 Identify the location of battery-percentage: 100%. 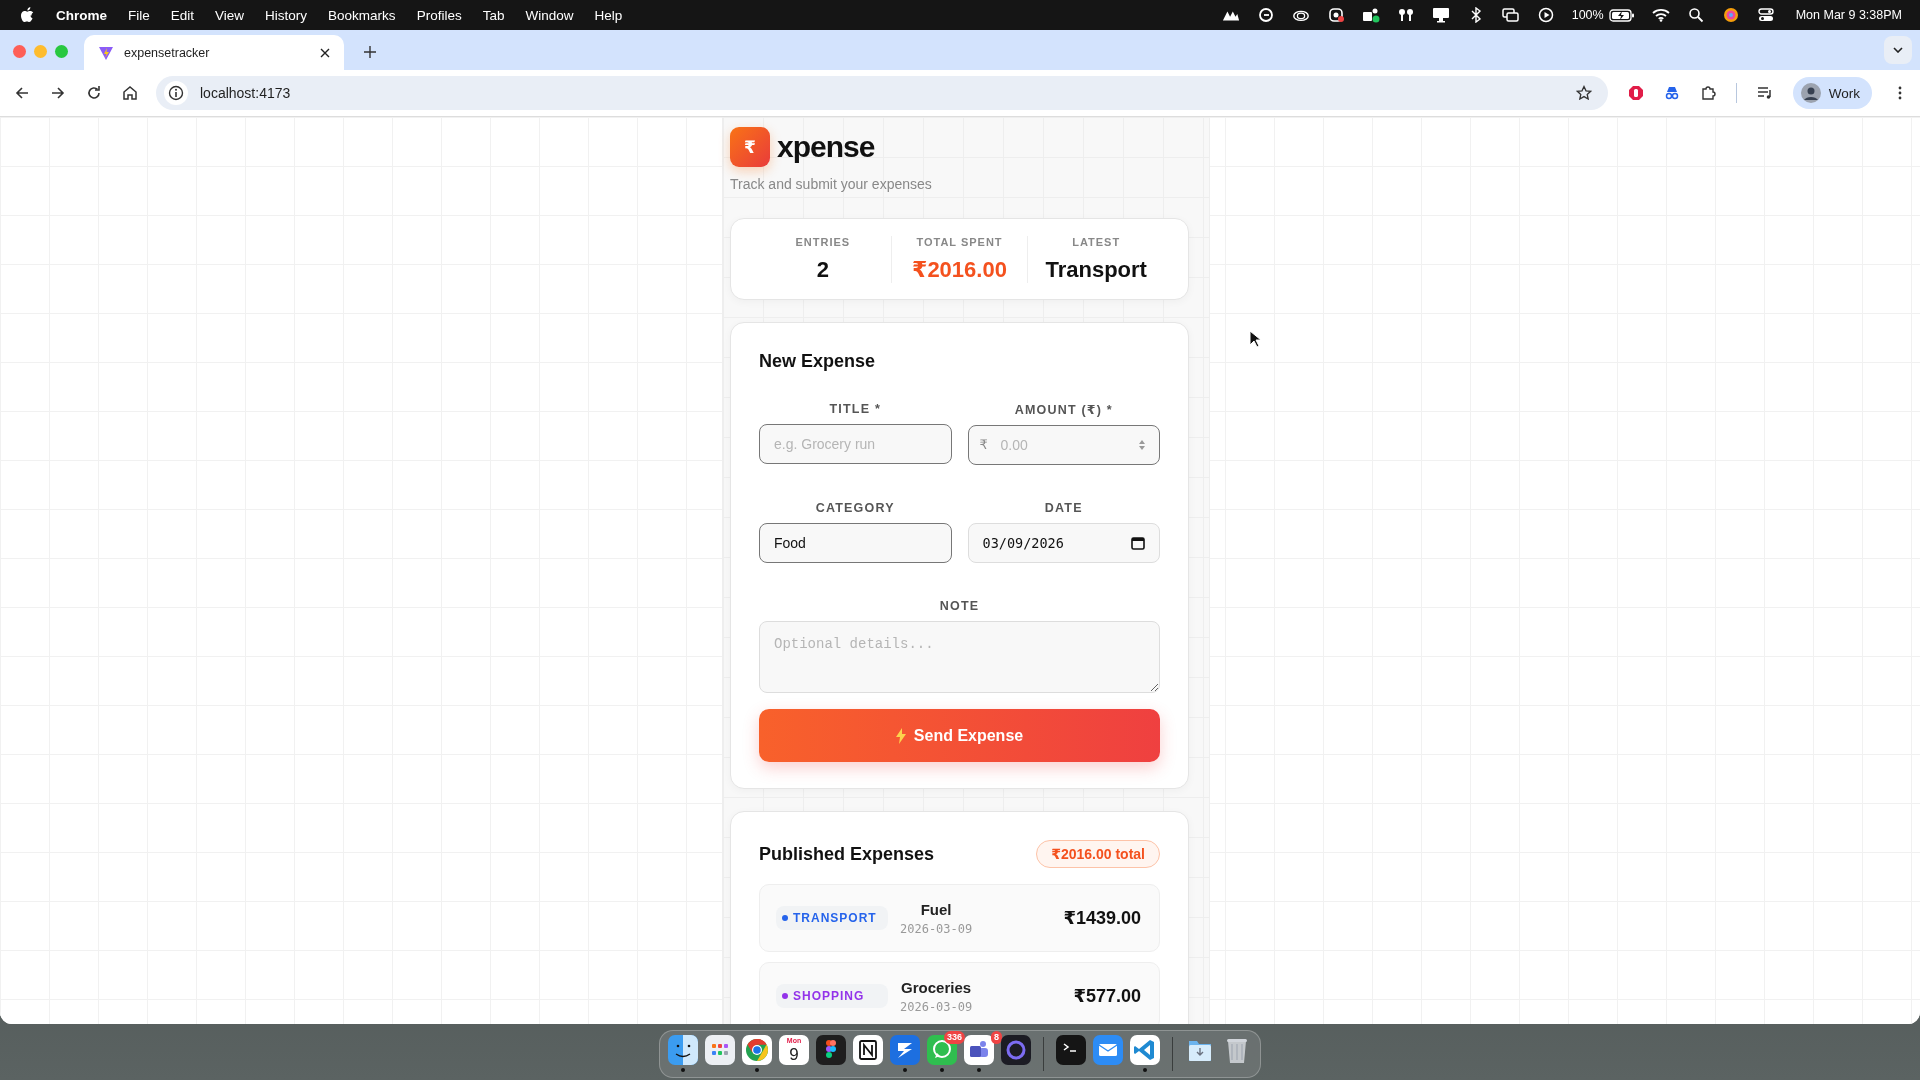
(1587, 15).